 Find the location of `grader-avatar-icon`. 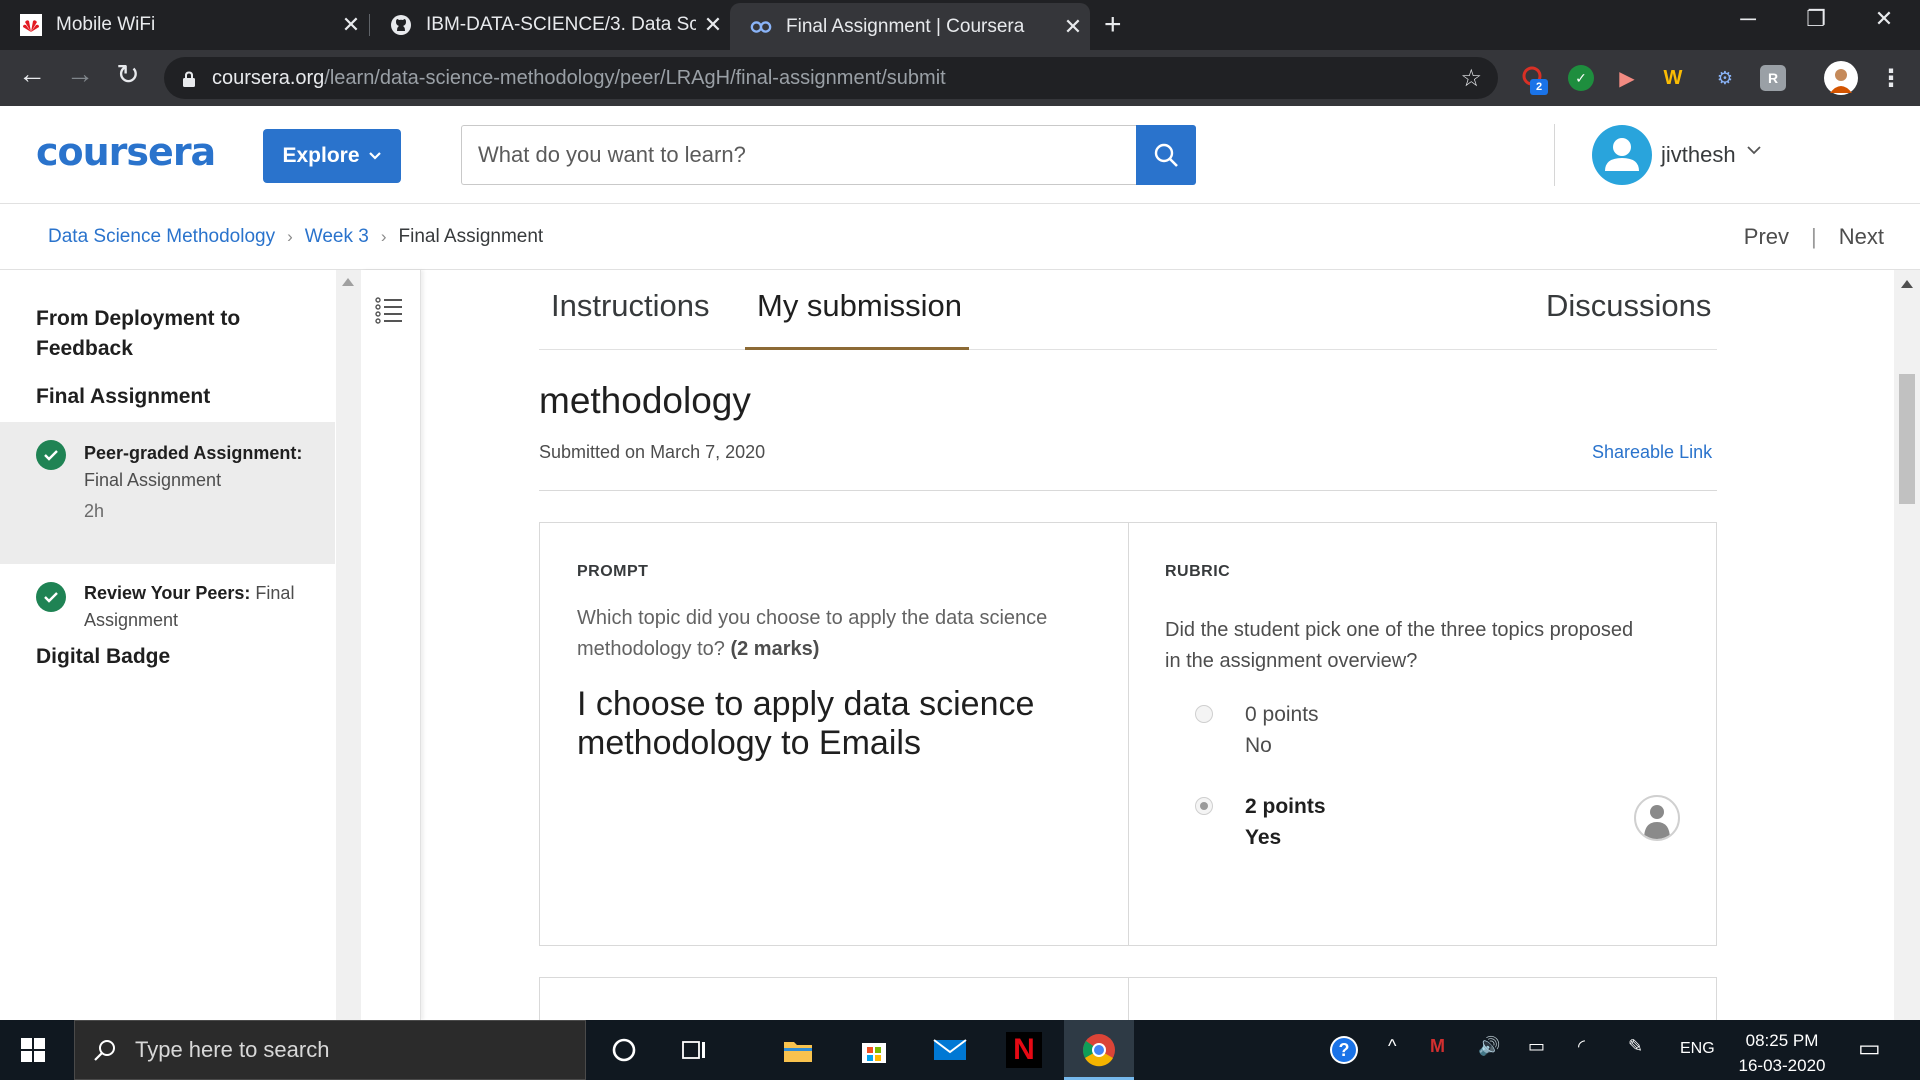

grader-avatar-icon is located at coordinates (1657, 818).